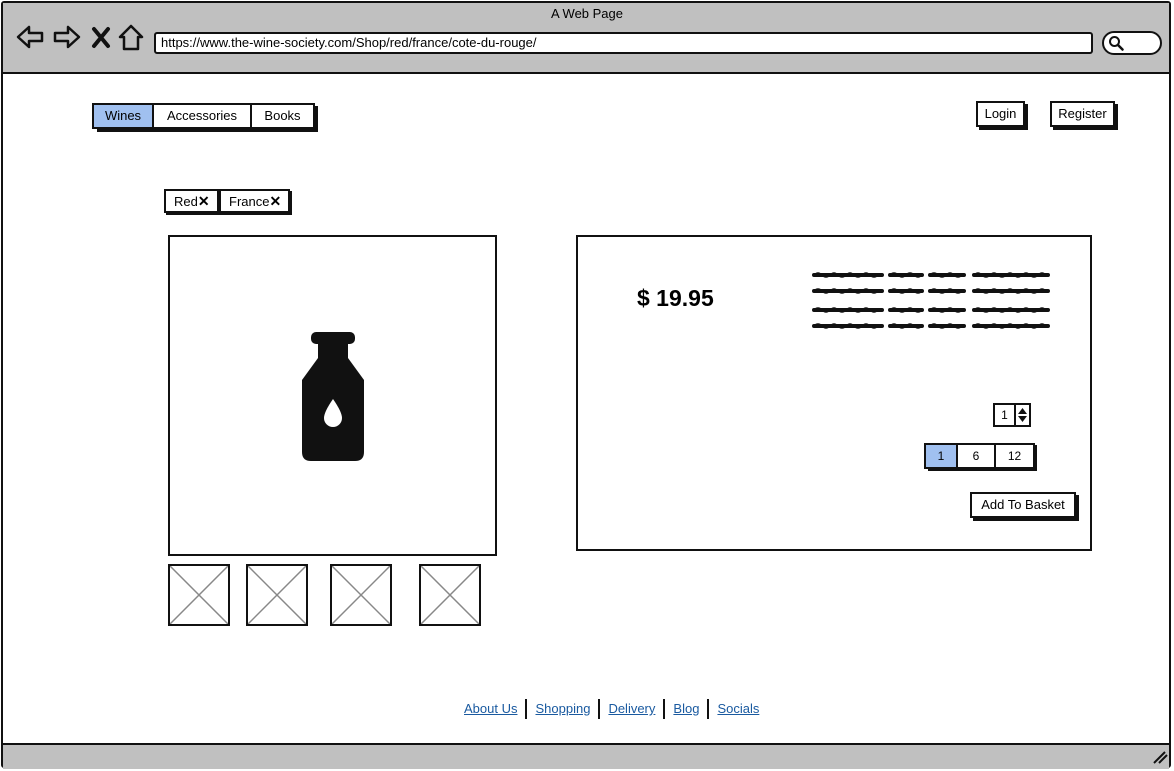 The width and height of the screenshot is (1174, 771). I want to click on status-bar, so click(586, 756).